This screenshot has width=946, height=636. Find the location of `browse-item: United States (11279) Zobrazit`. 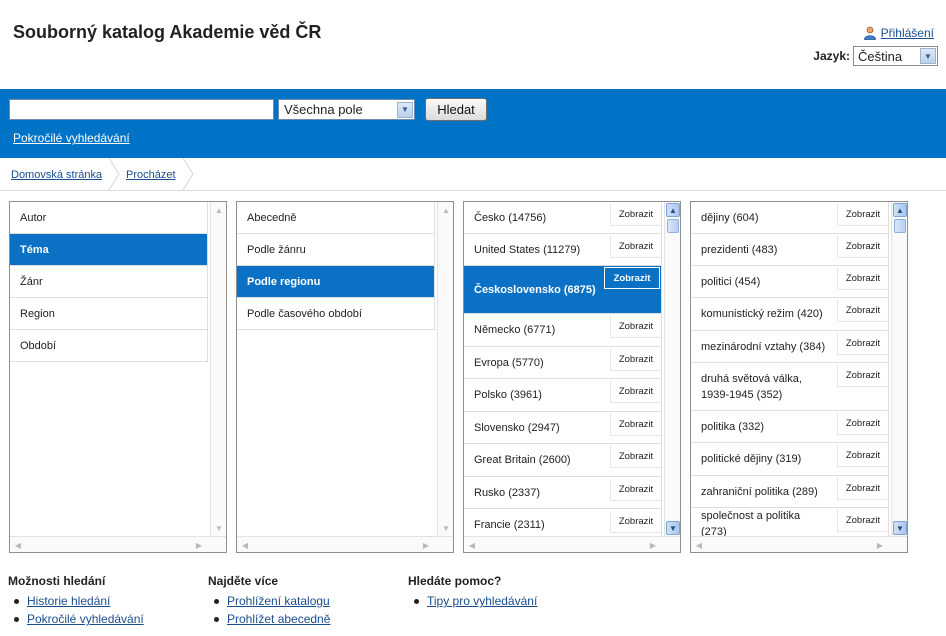

browse-item: United States (11279) Zobrazit is located at coordinates (563, 250).